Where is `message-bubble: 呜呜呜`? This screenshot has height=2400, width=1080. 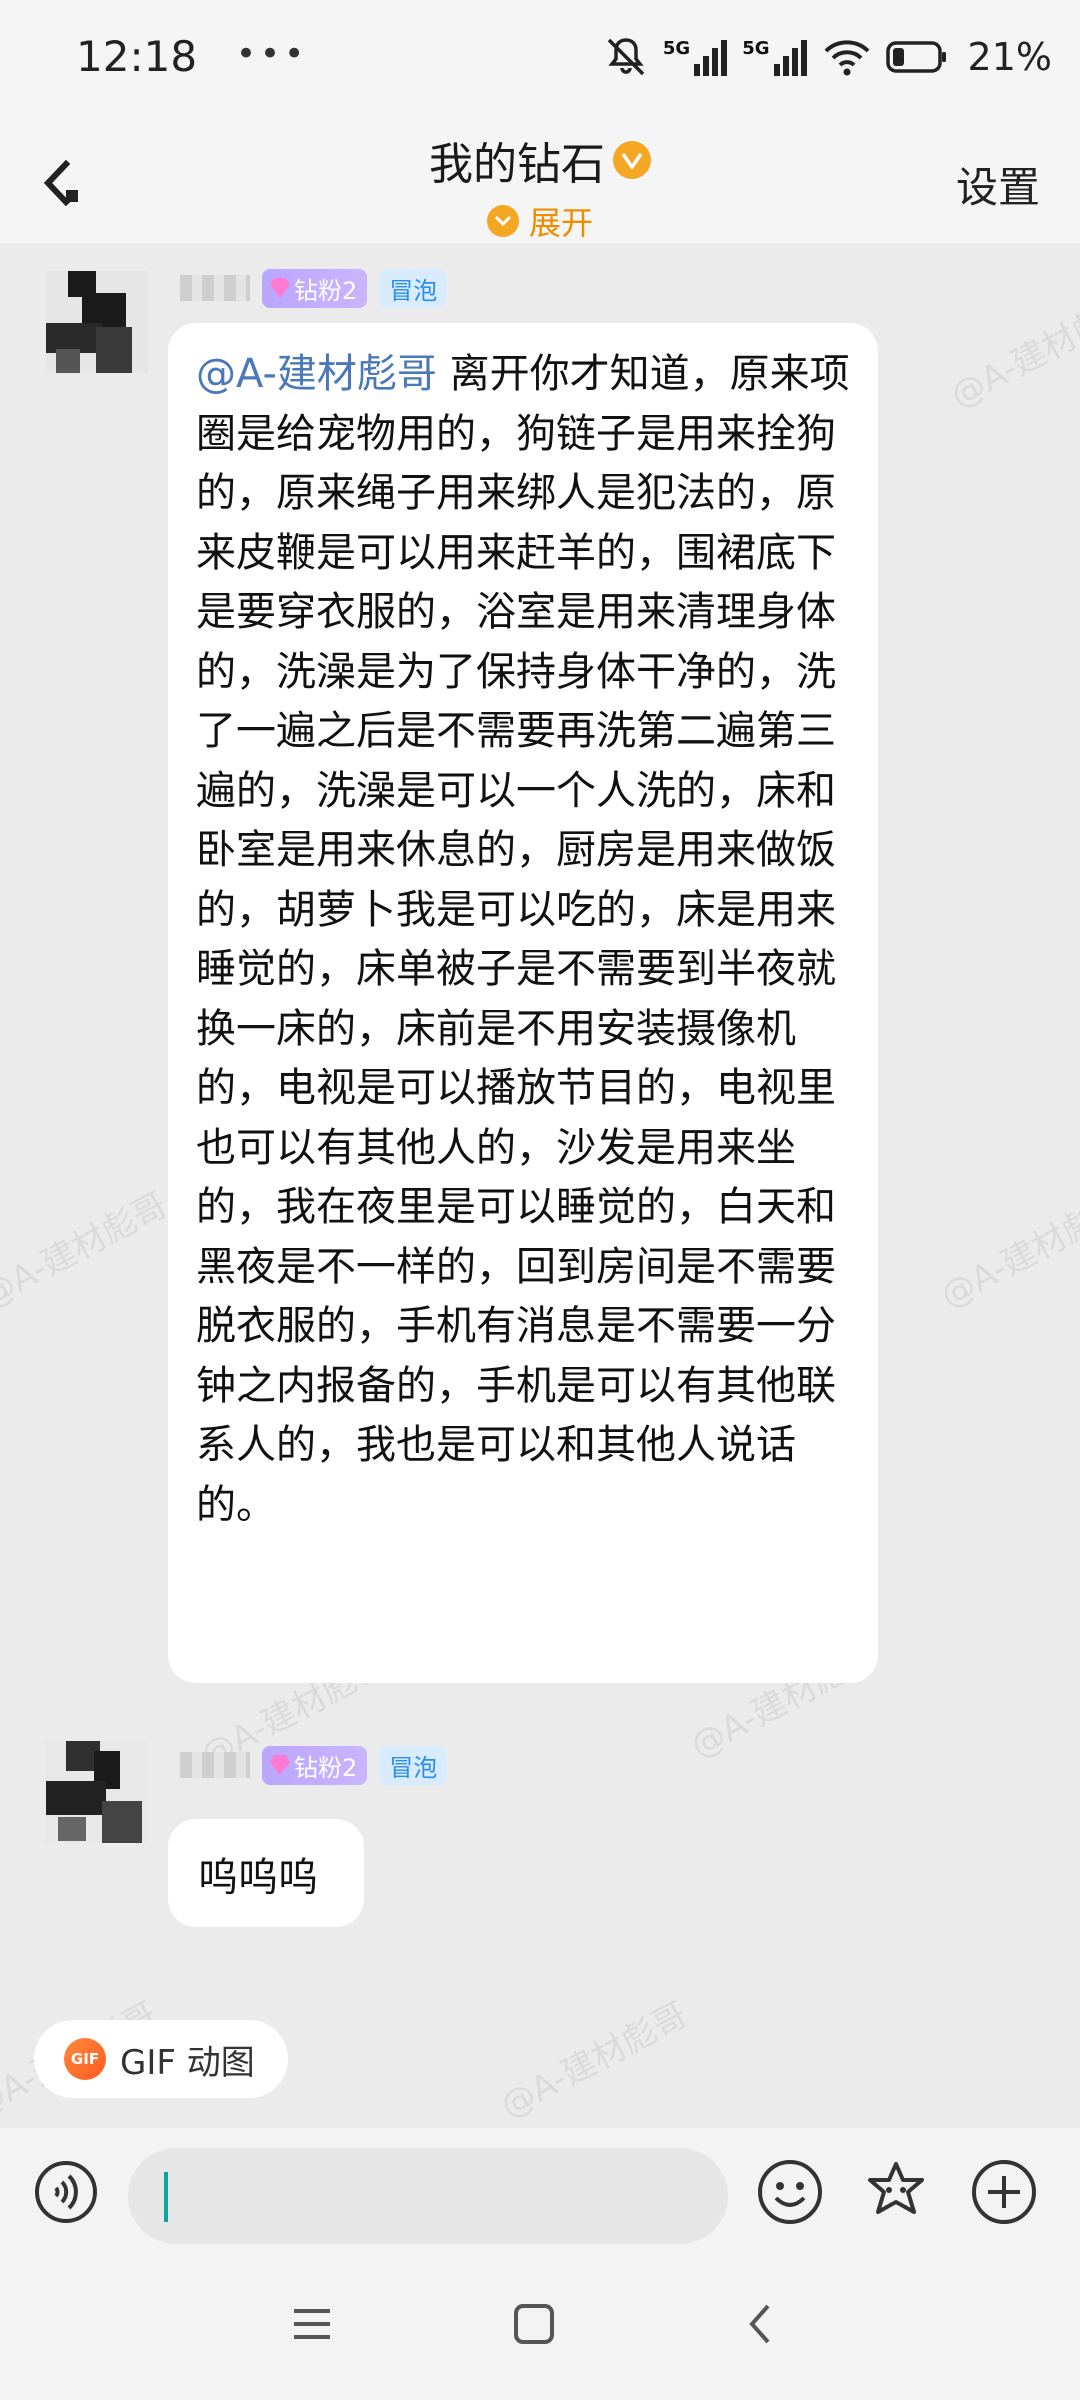
message-bubble: 呜呜呜 is located at coordinates (266, 1873).